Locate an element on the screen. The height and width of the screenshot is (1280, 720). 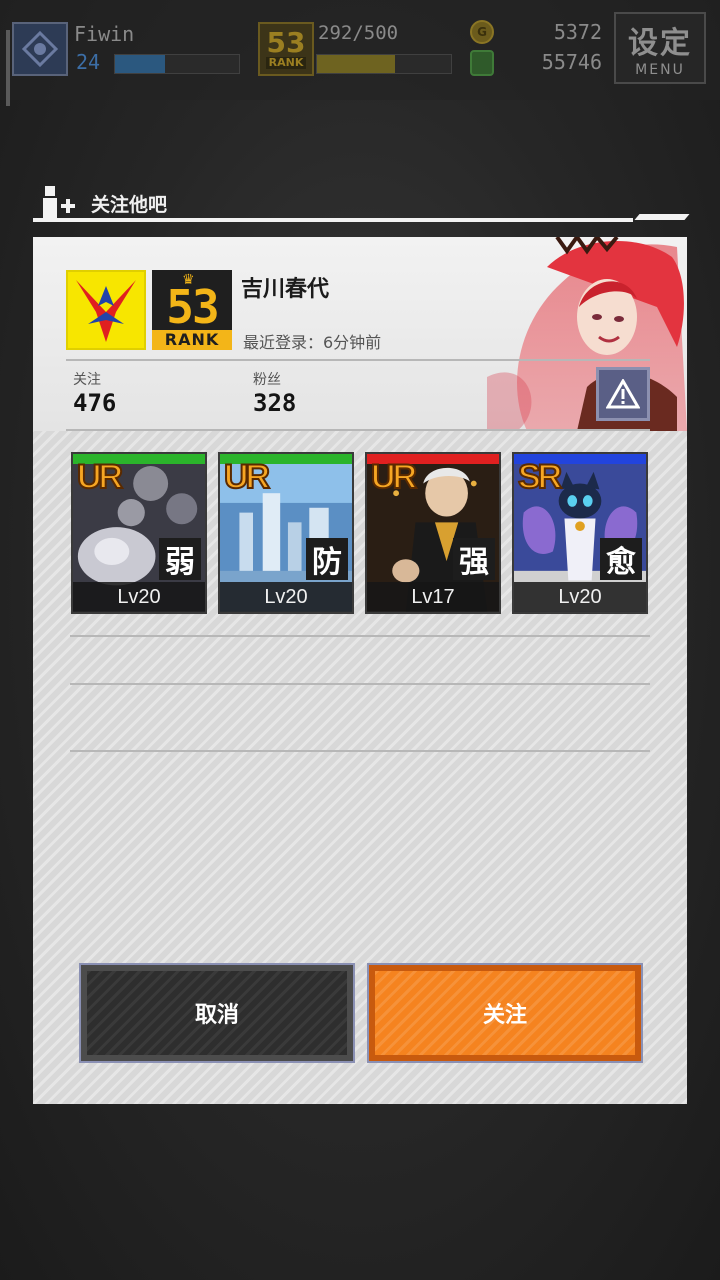
coin-count: 5372 is located at coordinates (577, 32).